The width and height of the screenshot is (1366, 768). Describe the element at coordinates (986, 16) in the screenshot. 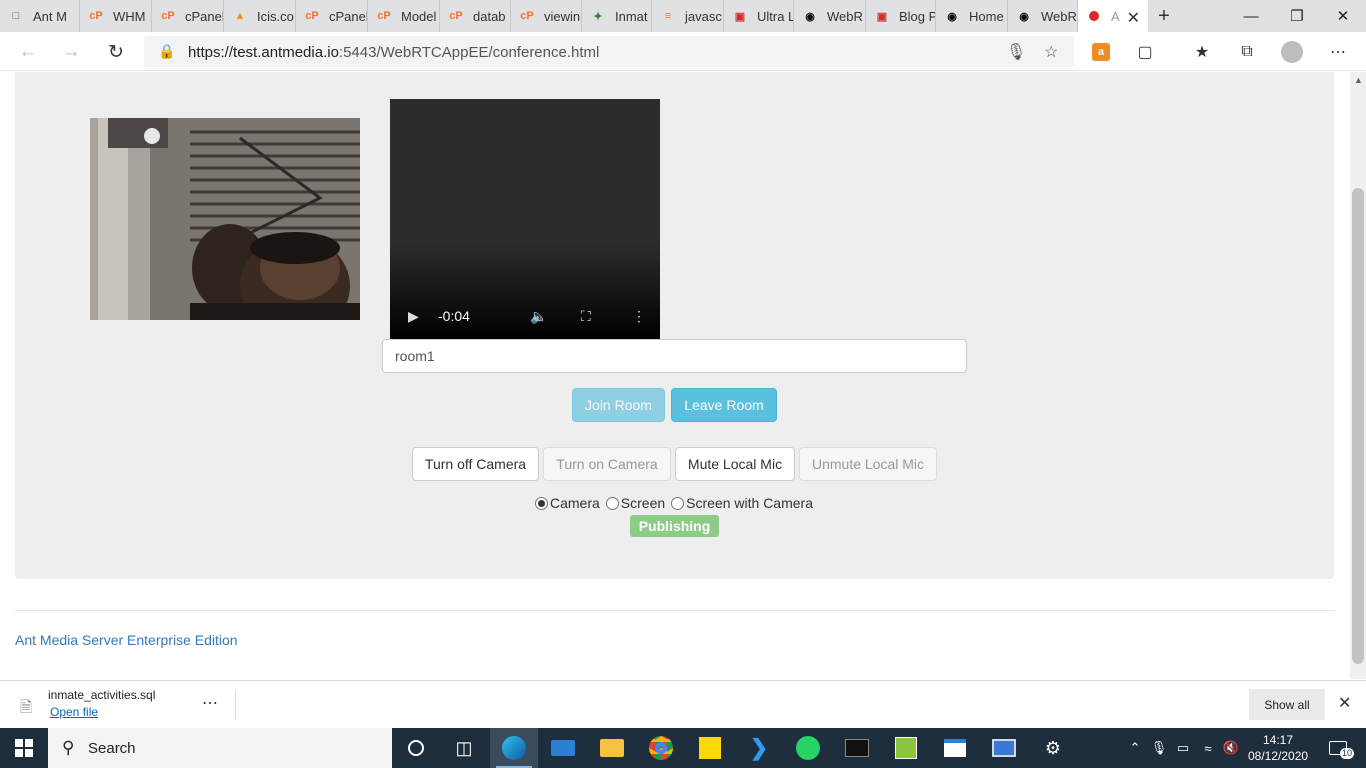

I see `tab-label: Home` at that location.